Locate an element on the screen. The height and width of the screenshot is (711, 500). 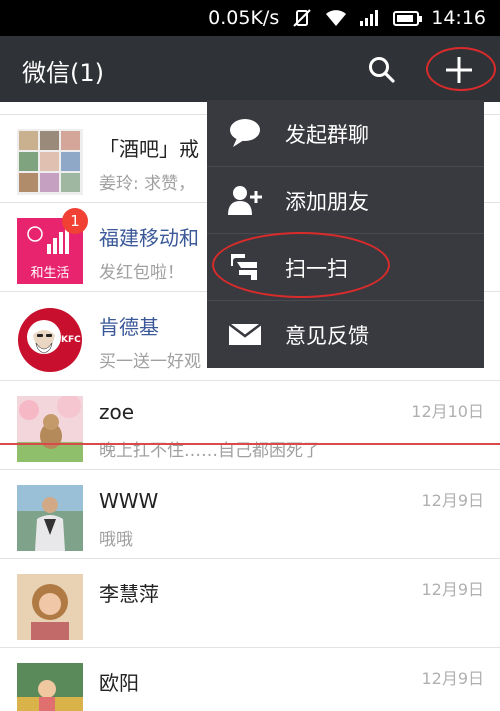
chat-preview: 哦哦 is located at coordinates (116, 540).